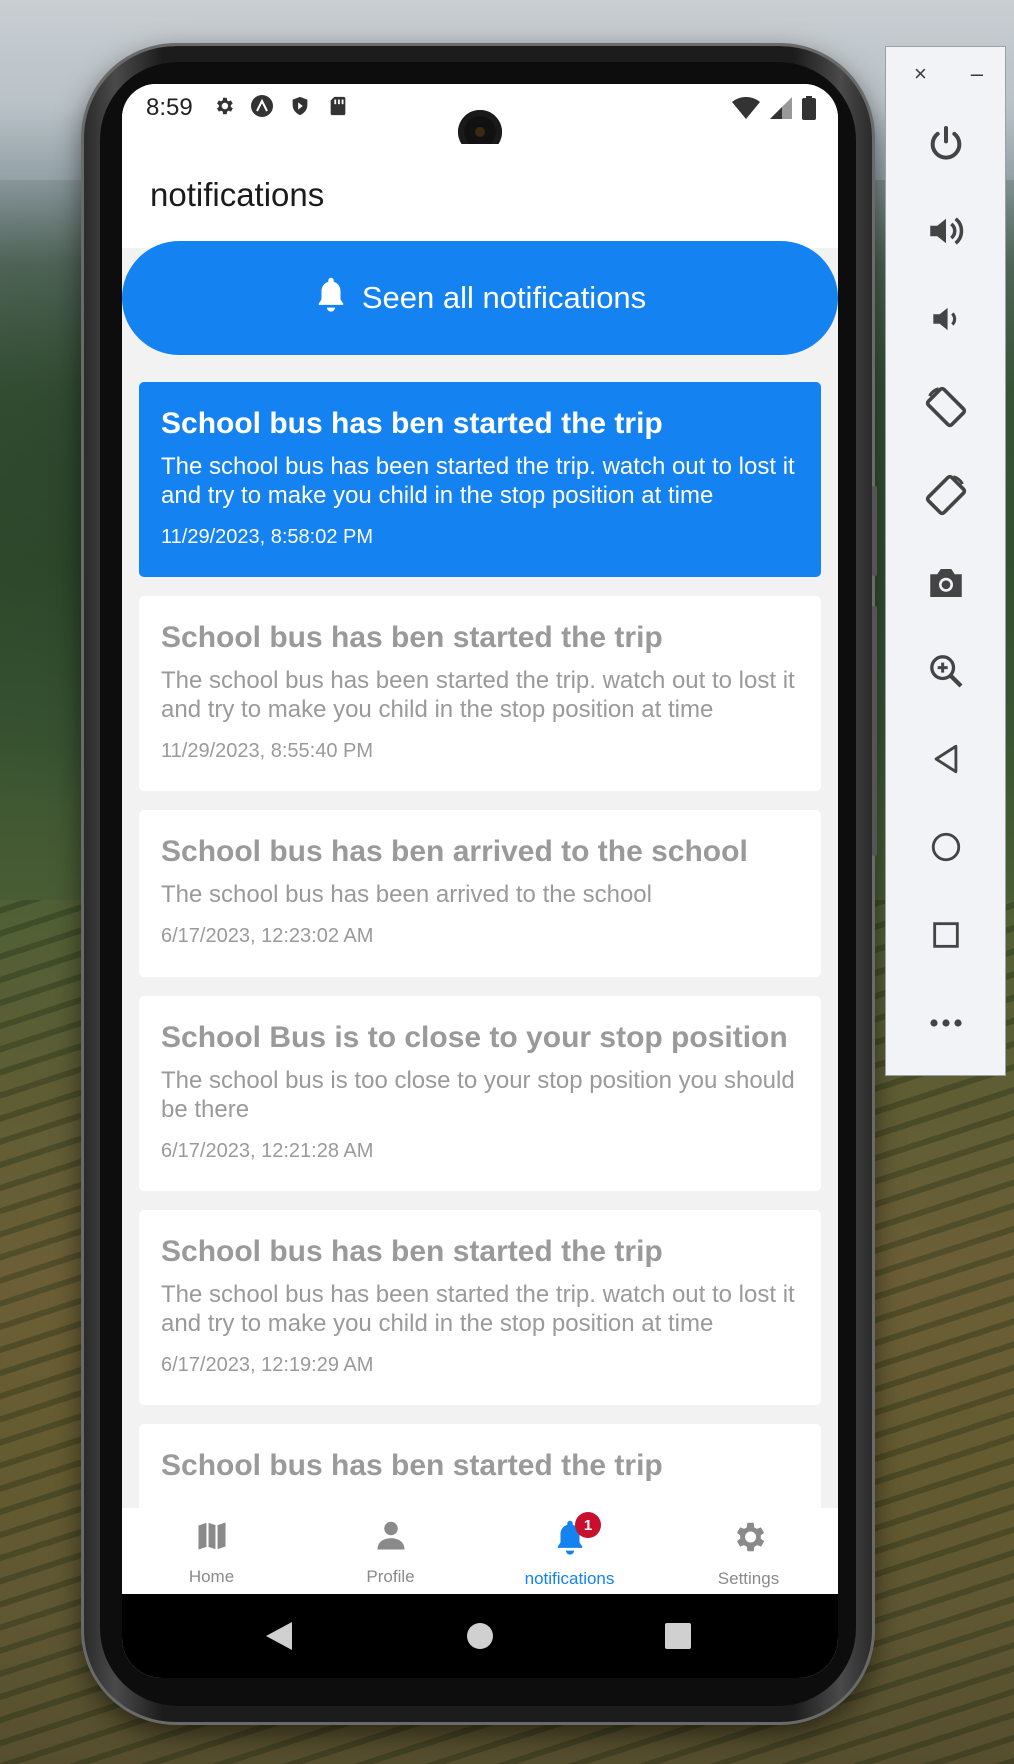 The height and width of the screenshot is (1764, 1014). What do you see at coordinates (746, 110) in the screenshot?
I see `wifi-icon` at bounding box center [746, 110].